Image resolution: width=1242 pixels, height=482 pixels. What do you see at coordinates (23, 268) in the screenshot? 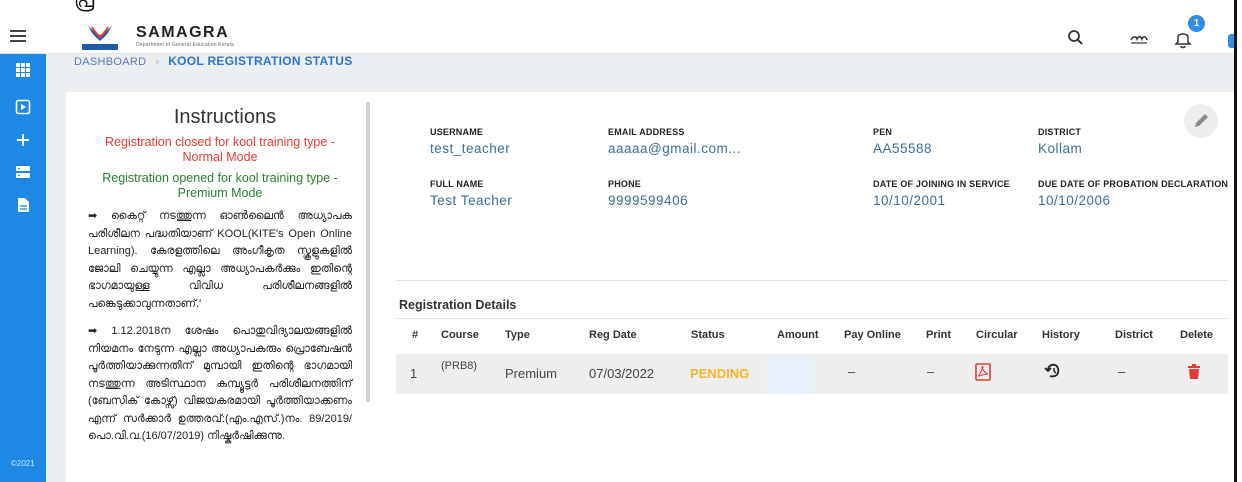
I see `sidebar: ©2021` at bounding box center [23, 268].